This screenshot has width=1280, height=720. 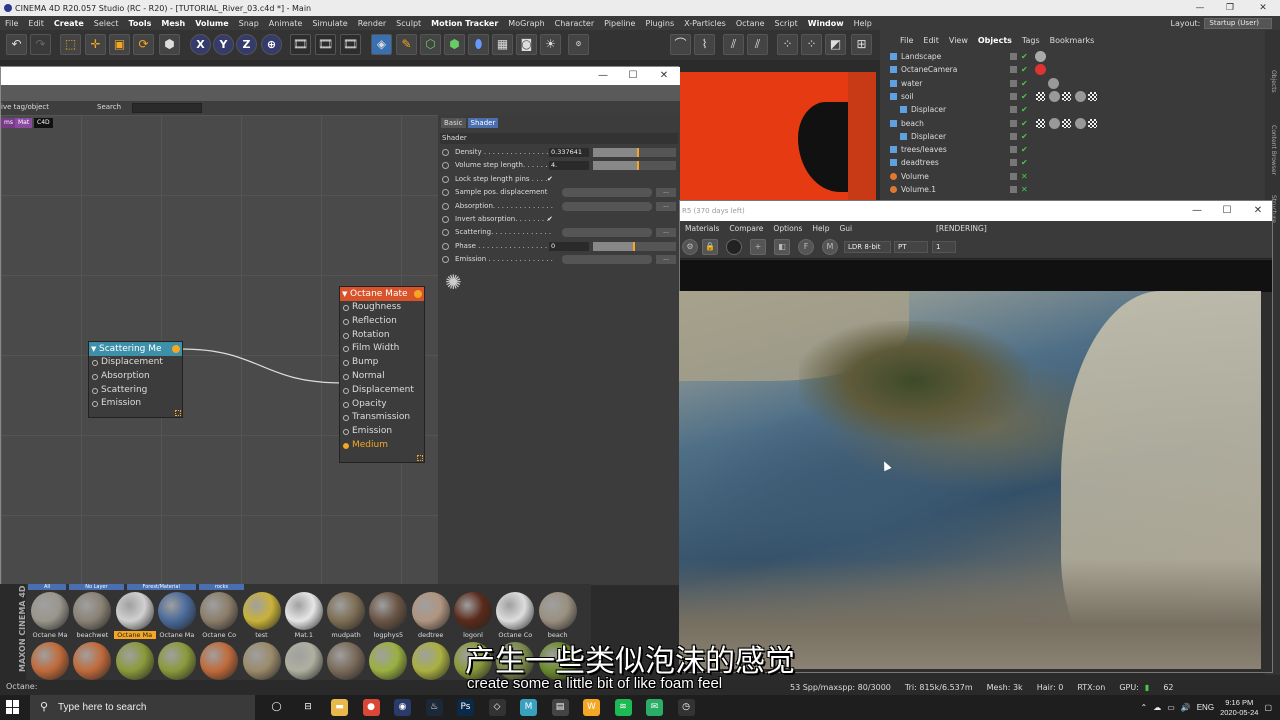 What do you see at coordinates (746, 228) in the screenshot?
I see `viewer-menu-compare: Compare` at bounding box center [746, 228].